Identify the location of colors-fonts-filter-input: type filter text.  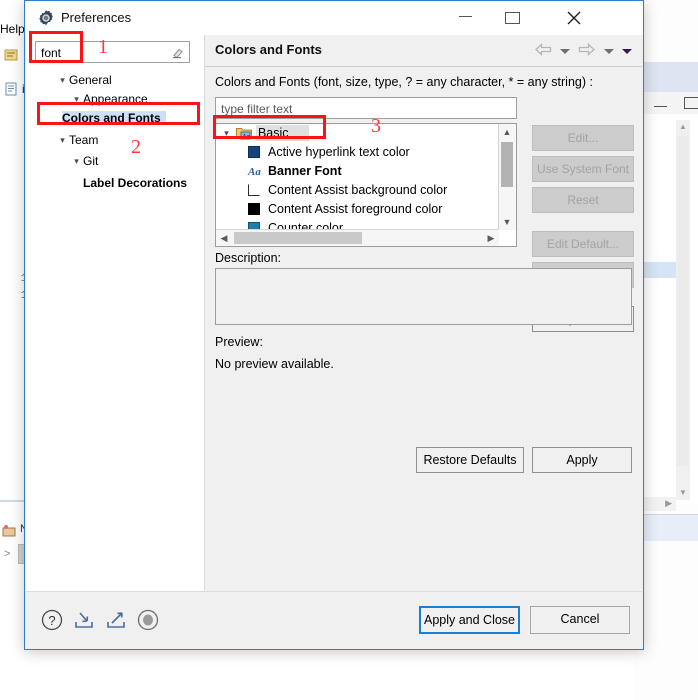
(366, 108).